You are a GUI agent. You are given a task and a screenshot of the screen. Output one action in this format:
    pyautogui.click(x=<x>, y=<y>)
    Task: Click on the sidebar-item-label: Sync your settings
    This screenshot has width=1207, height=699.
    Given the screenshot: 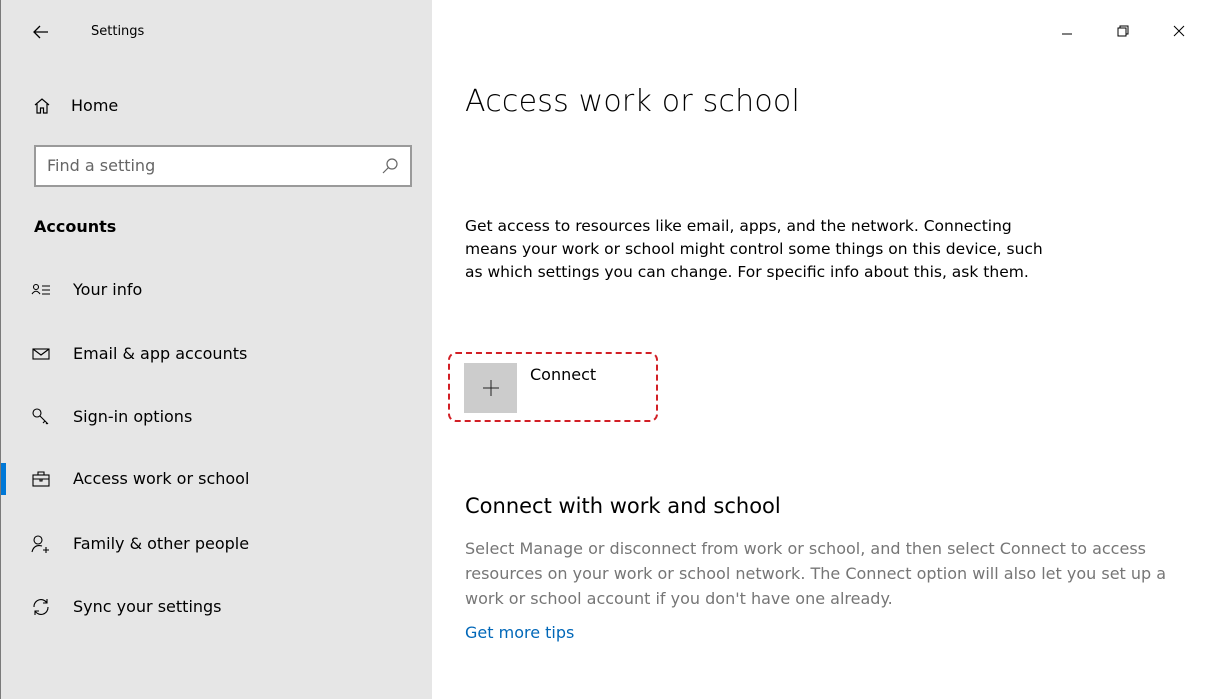 What is the action you would take?
    pyautogui.click(x=147, y=606)
    